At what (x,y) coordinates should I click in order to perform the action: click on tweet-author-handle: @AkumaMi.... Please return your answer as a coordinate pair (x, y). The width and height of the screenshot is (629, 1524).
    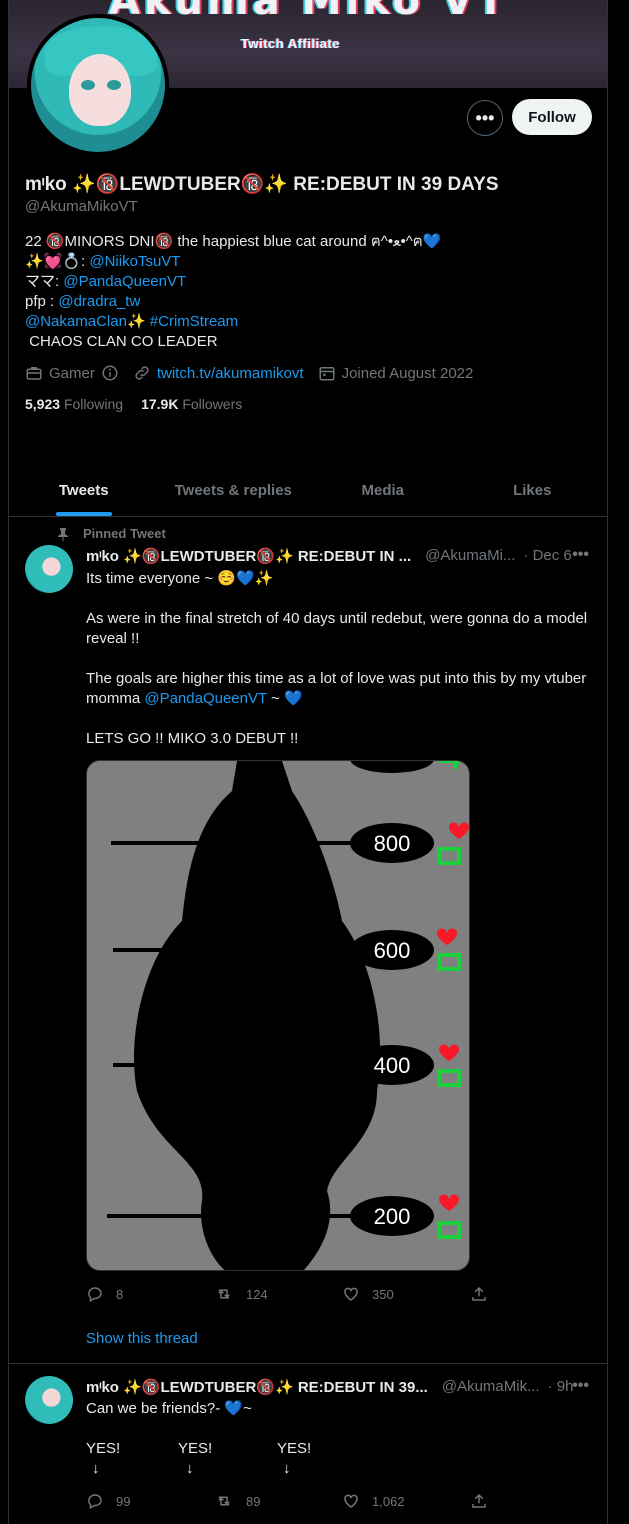
    Looking at the image, I should click on (470, 556).